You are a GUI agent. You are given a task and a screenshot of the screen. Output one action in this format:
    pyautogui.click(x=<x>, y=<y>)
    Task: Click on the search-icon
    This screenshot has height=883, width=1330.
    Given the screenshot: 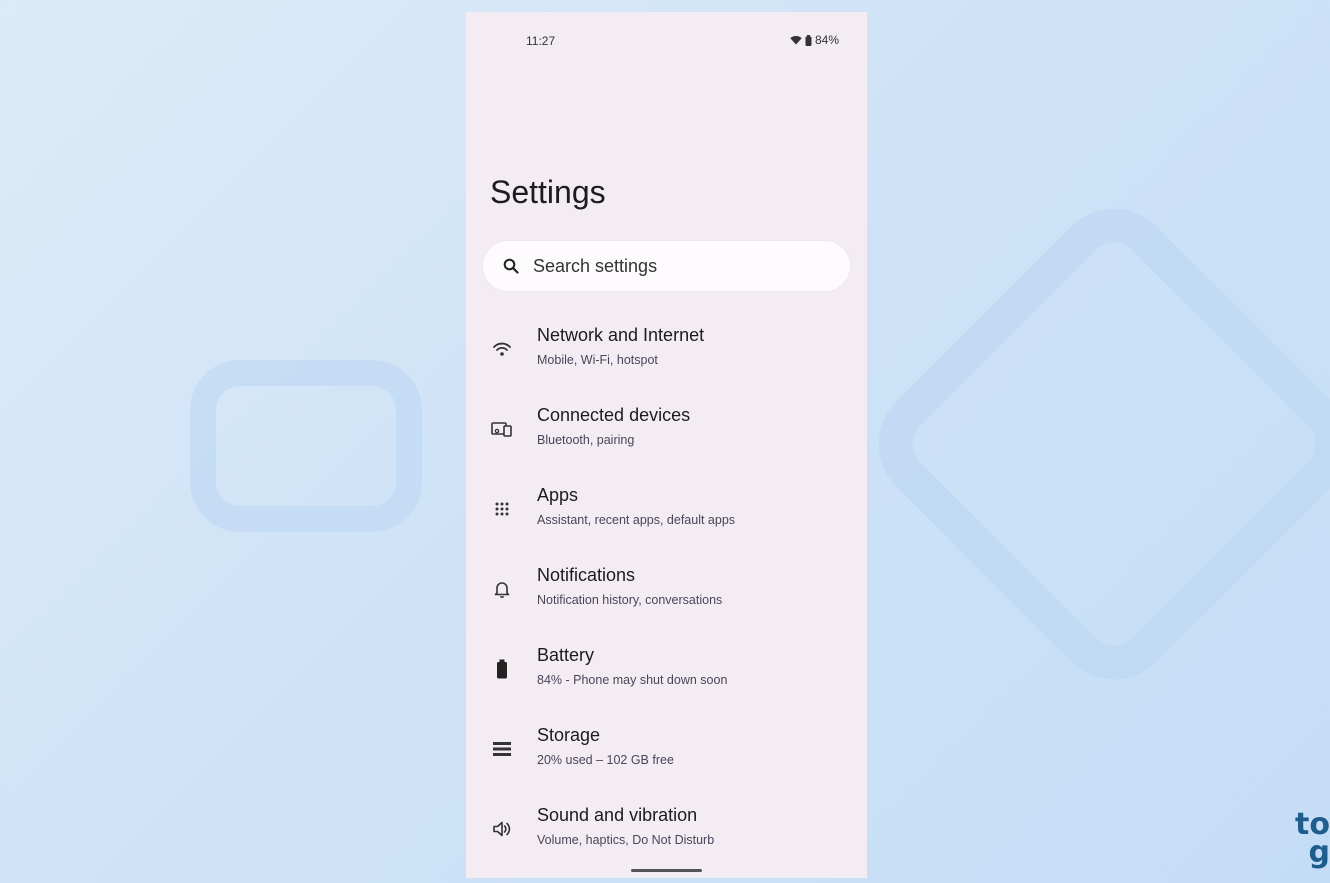 What is the action you would take?
    pyautogui.click(x=511, y=266)
    